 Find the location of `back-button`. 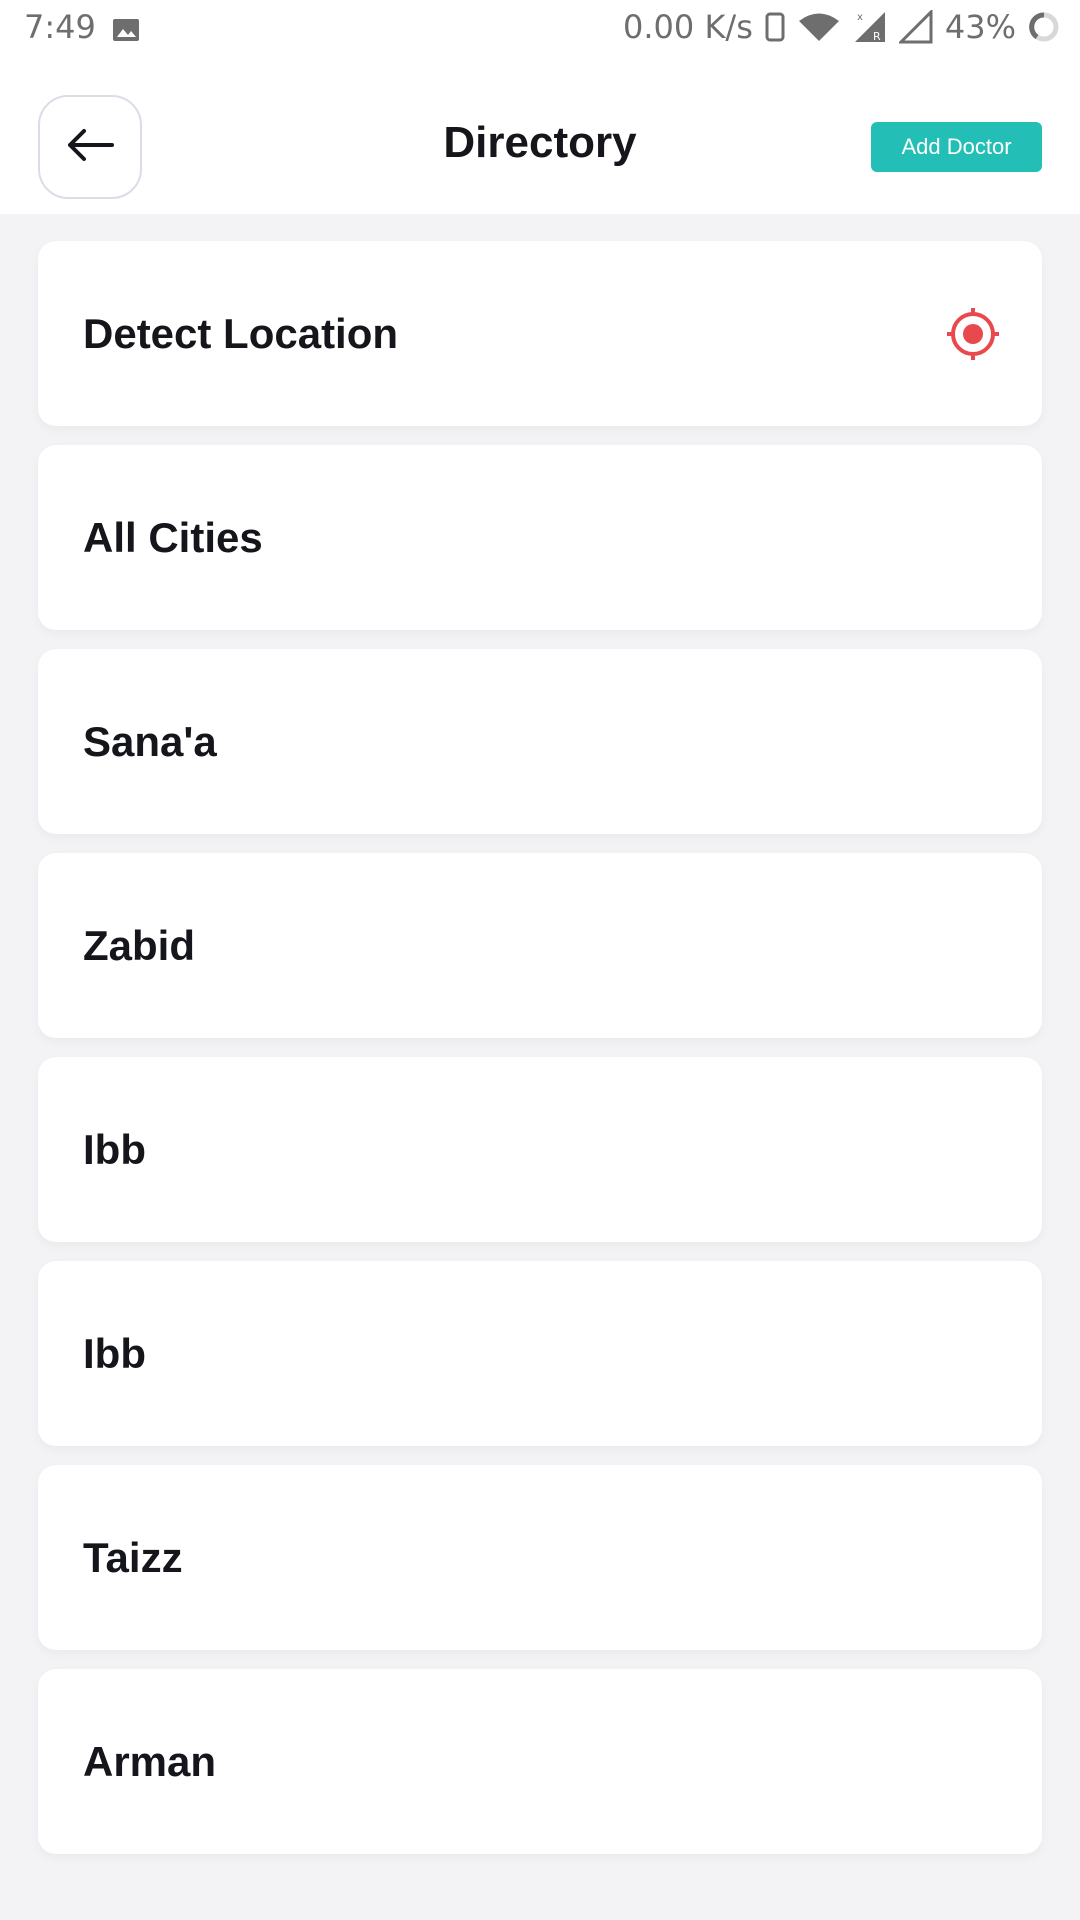

back-button is located at coordinates (90, 147).